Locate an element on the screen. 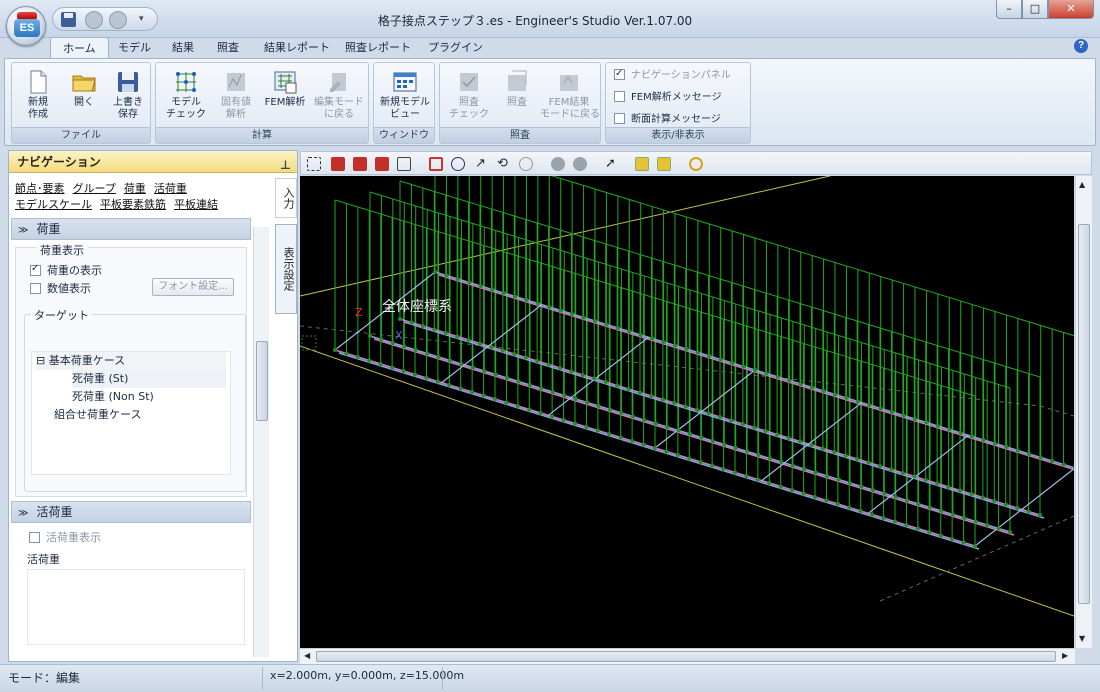 The image size is (1100, 692). nav-panel-checkbox is located at coordinates (619, 74).